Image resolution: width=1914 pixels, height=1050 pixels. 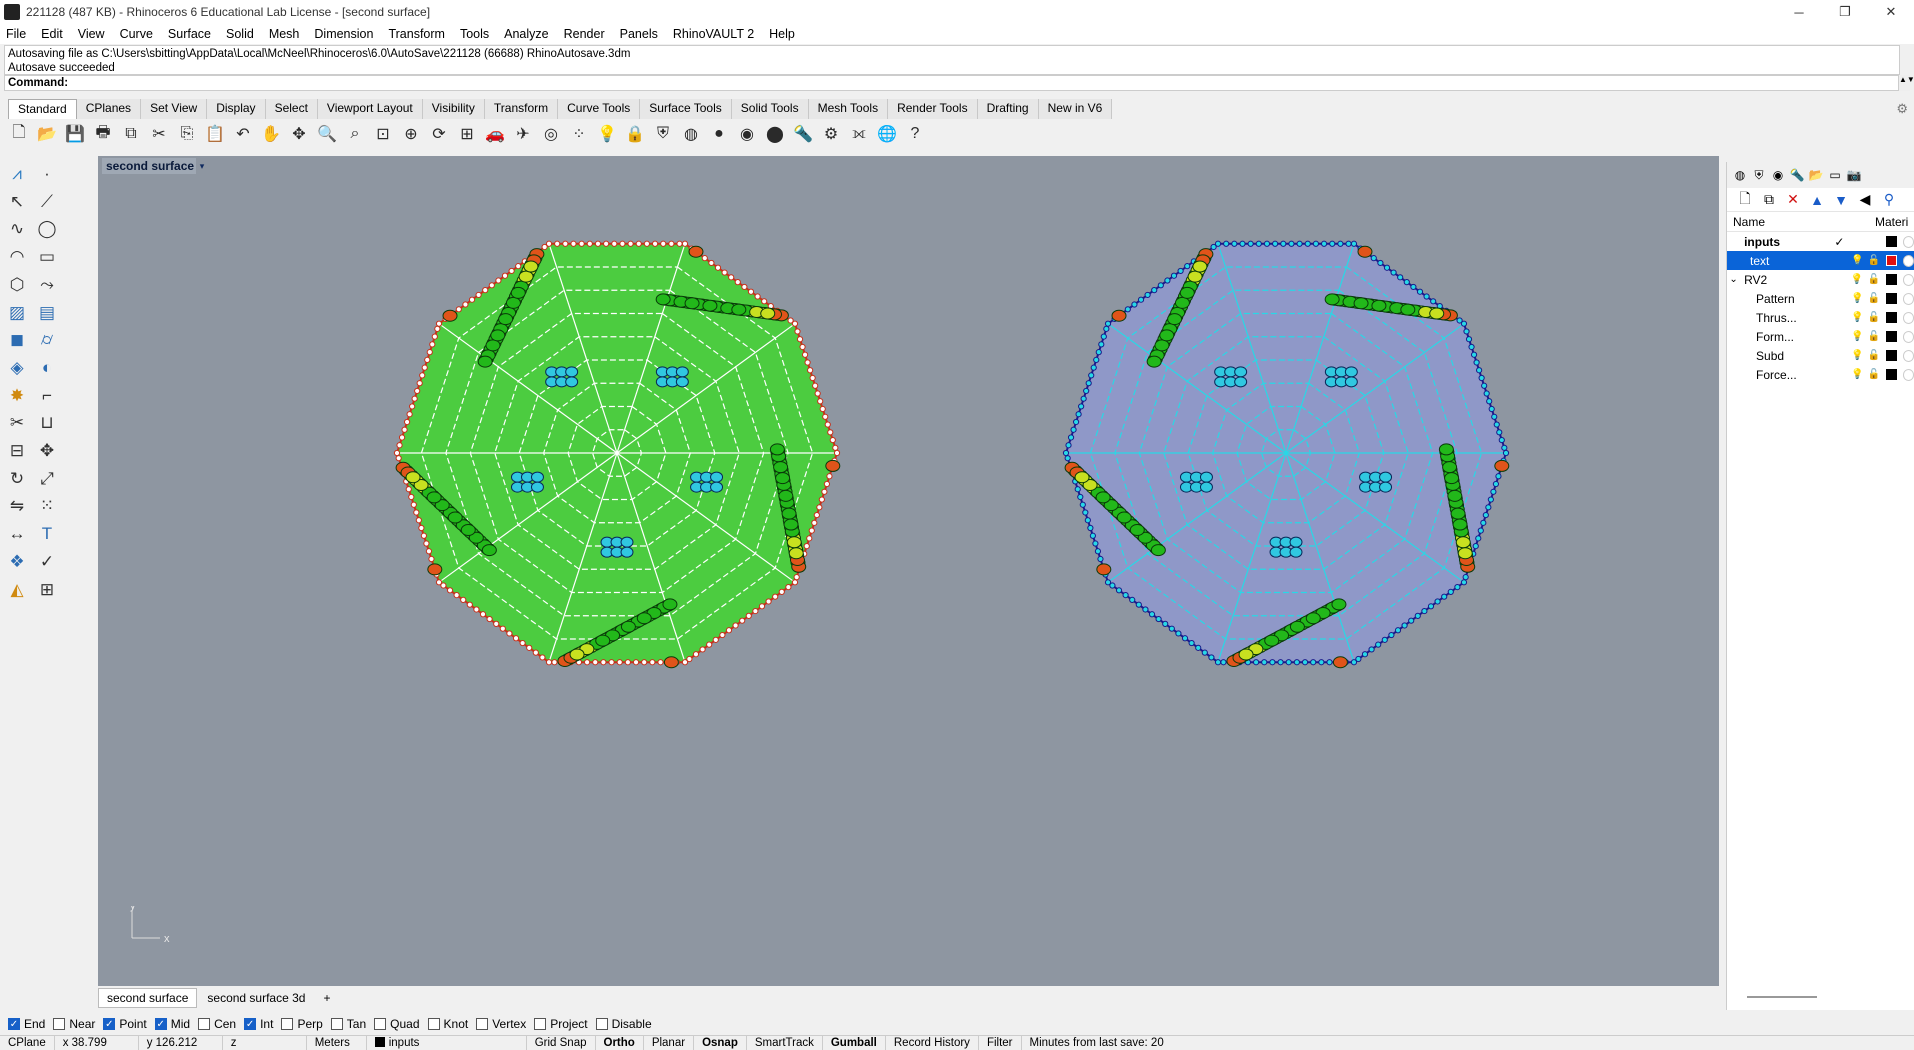 What do you see at coordinates (17, 174) in the screenshot?
I see `rhinovault-icon: ⩘` at bounding box center [17, 174].